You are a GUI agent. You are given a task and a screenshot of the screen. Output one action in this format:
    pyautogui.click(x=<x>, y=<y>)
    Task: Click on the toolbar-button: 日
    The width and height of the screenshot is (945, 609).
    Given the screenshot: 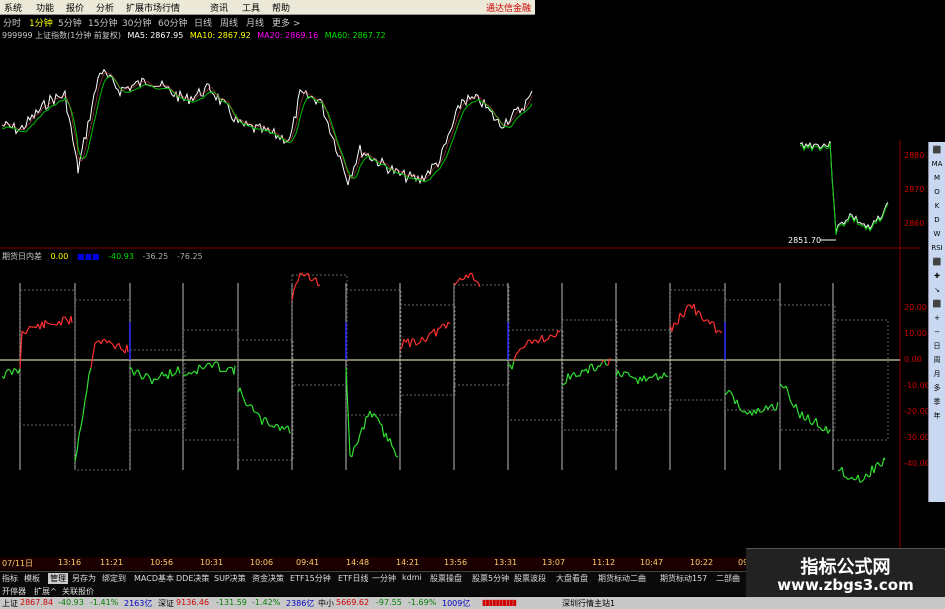 What is the action you would take?
    pyautogui.click(x=937, y=346)
    